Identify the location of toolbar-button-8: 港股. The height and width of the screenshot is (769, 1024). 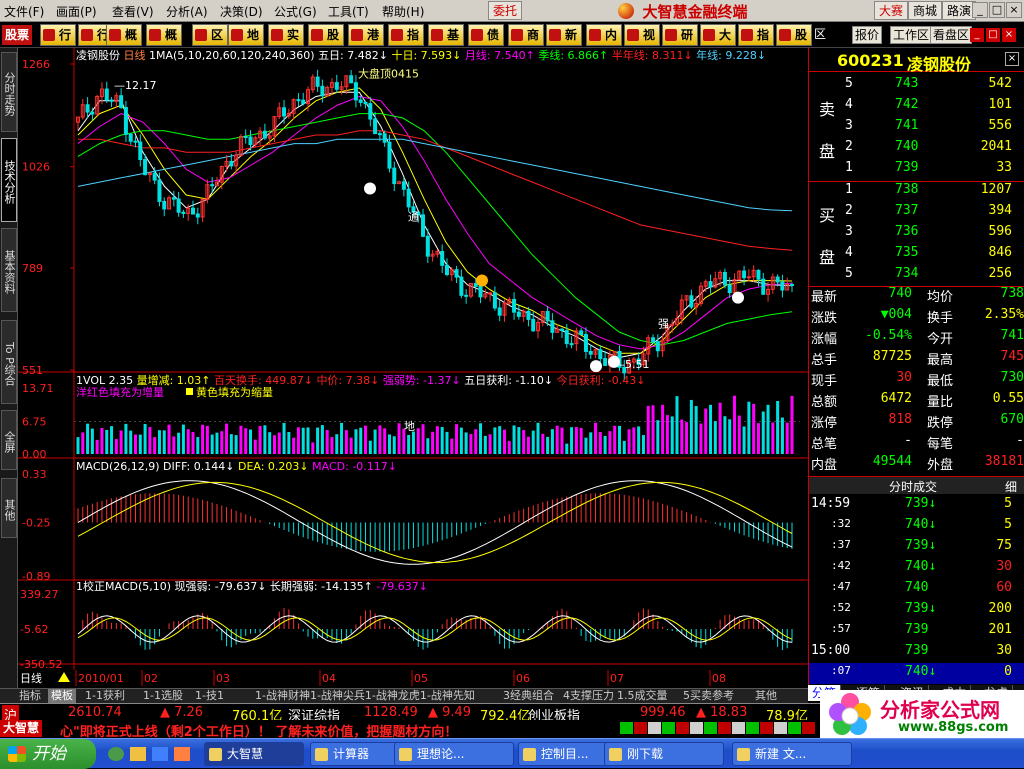
(366, 43).